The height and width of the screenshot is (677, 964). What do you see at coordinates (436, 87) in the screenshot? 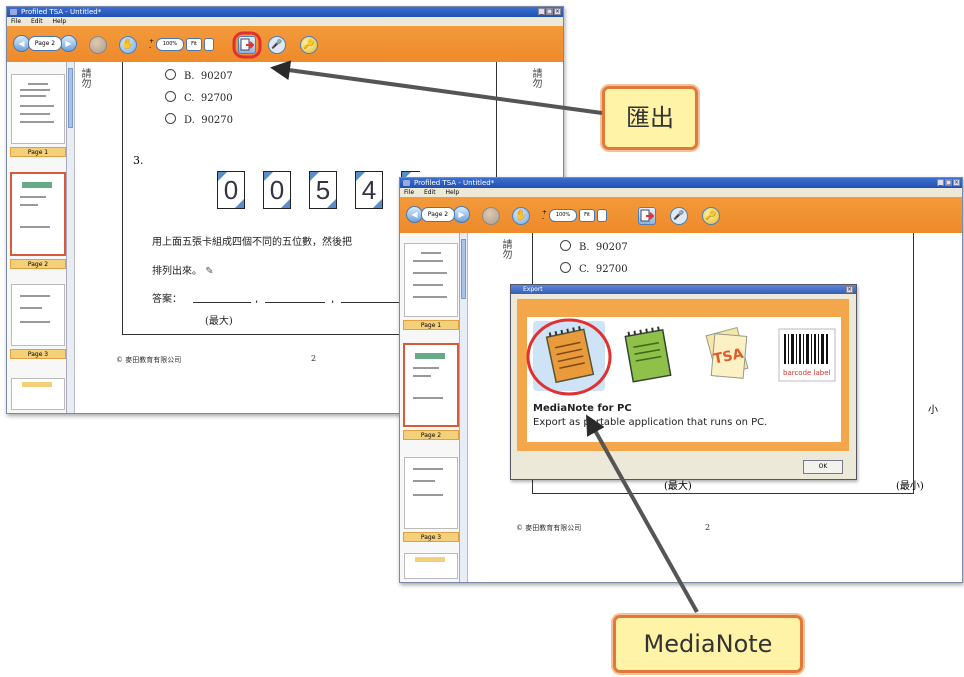
I see `arrow-to-export-button` at bounding box center [436, 87].